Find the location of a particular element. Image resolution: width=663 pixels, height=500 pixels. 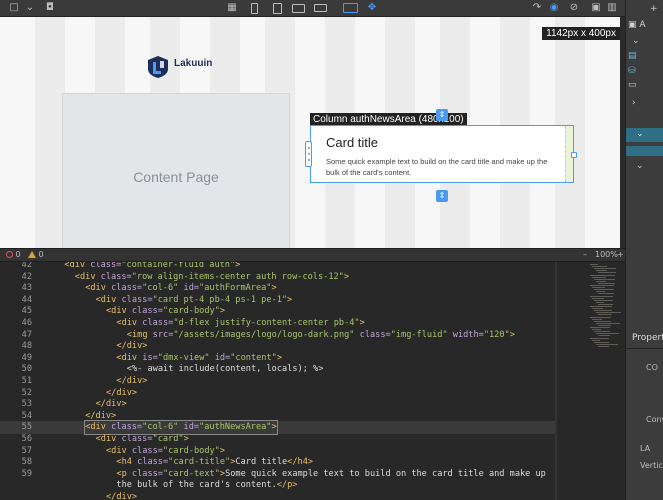

code-icon: ▣ is located at coordinates (596, 8).